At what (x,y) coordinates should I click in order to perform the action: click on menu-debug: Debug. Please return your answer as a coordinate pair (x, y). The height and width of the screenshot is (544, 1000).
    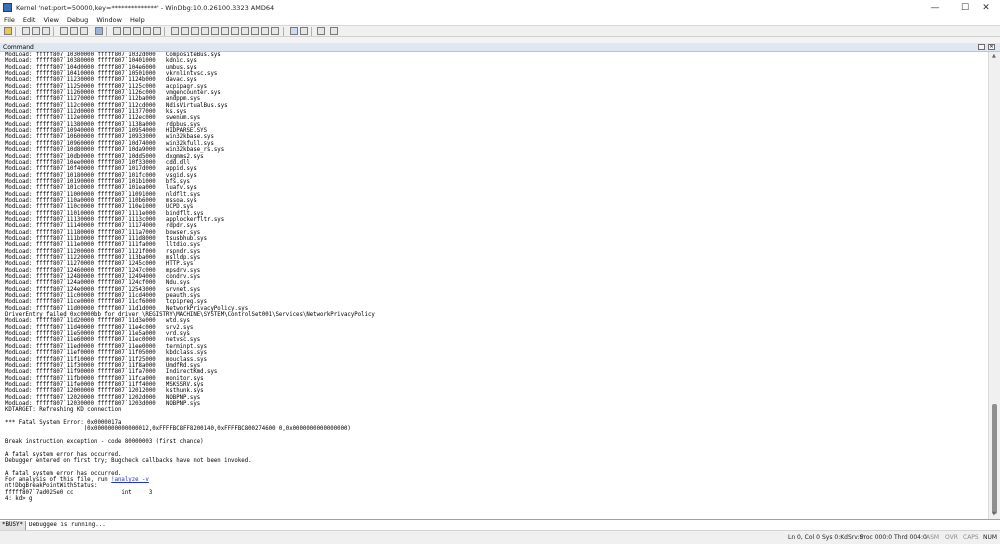
    Looking at the image, I should click on (77, 20).